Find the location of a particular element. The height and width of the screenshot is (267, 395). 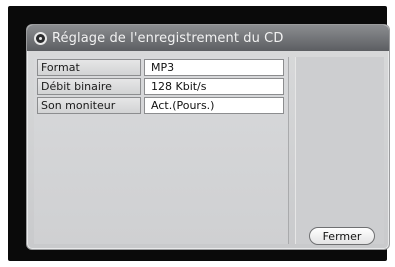

setting-row-bitrate: Débit binaire 128 Kbit/s is located at coordinates (161, 86).